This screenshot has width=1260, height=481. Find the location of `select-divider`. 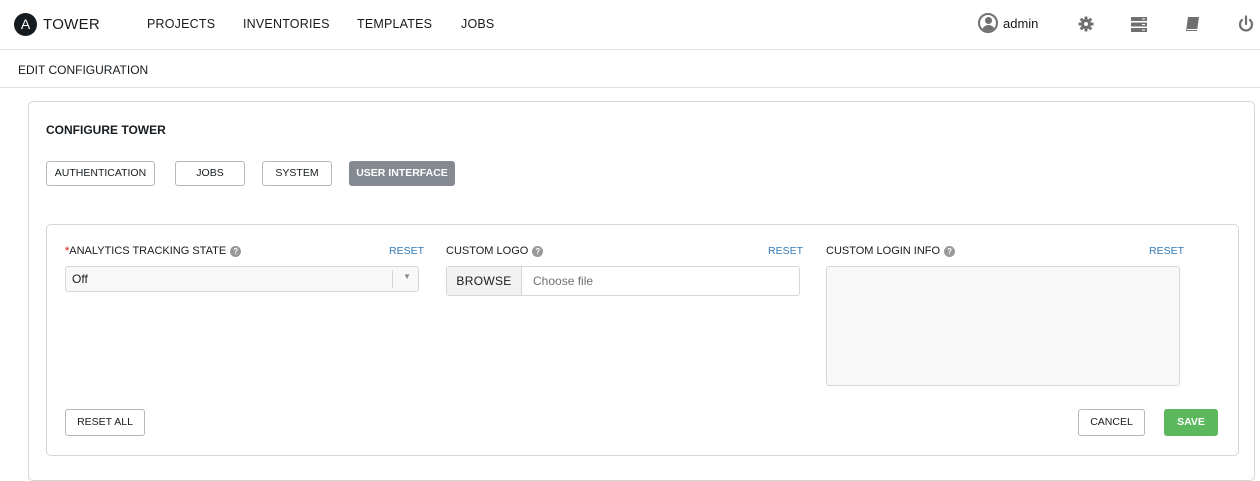

select-divider is located at coordinates (392, 279).